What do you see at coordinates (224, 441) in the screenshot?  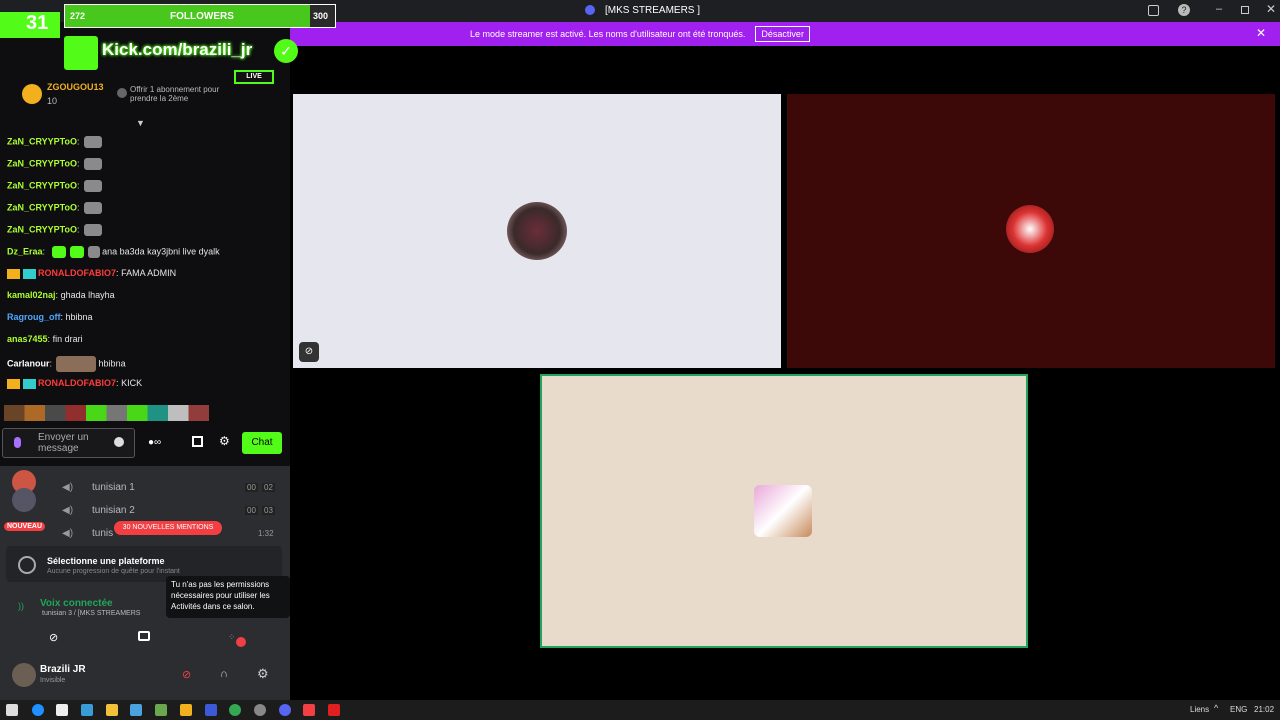 I see `settings-icon: ⚙` at bounding box center [224, 441].